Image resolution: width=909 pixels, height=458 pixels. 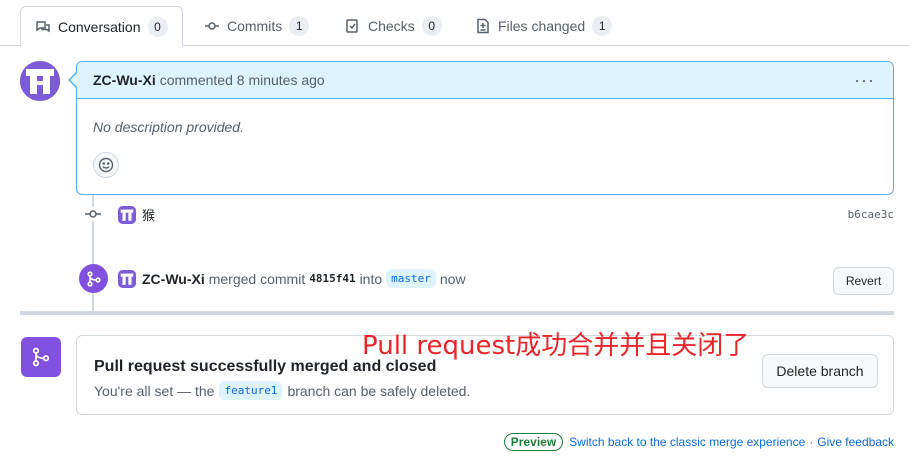 I want to click on tab-conversation: Conversation 0, so click(x=101, y=26).